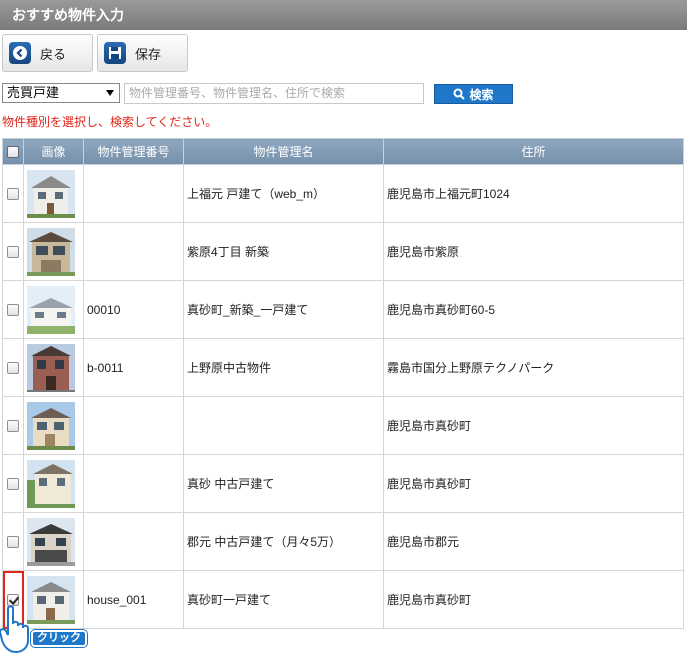 The image size is (687, 653). What do you see at coordinates (533, 541) in the screenshot?
I see `address-cell: 鹿児島市郡元` at bounding box center [533, 541].